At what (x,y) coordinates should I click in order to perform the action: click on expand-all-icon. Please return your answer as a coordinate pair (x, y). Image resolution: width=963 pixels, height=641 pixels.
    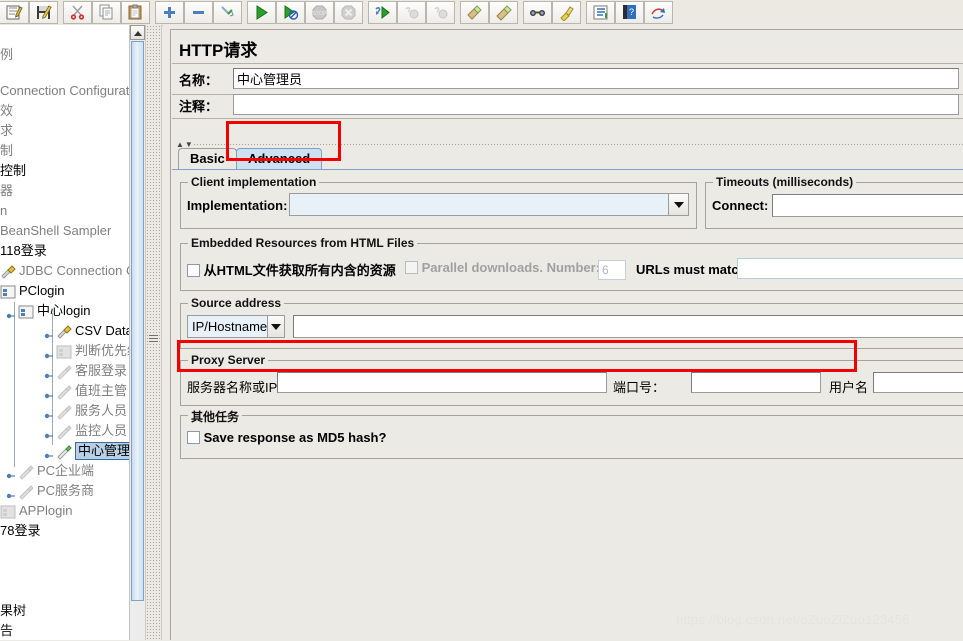
    Looking at the image, I should click on (169, 12).